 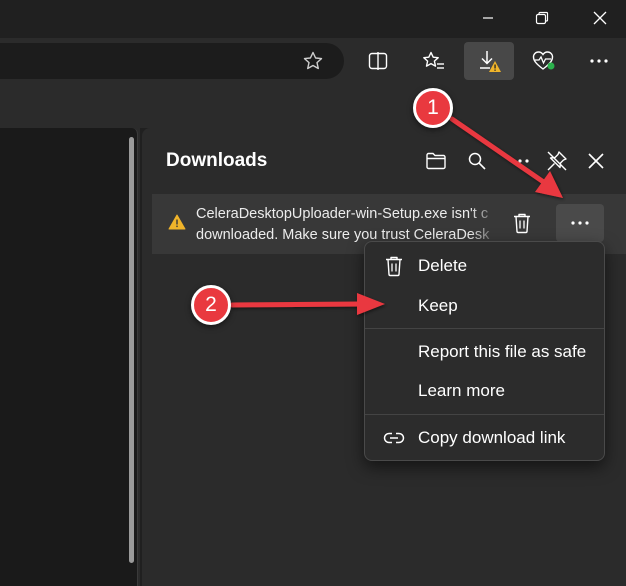 What do you see at coordinates (313, 19) in the screenshot?
I see `title-bar` at bounding box center [313, 19].